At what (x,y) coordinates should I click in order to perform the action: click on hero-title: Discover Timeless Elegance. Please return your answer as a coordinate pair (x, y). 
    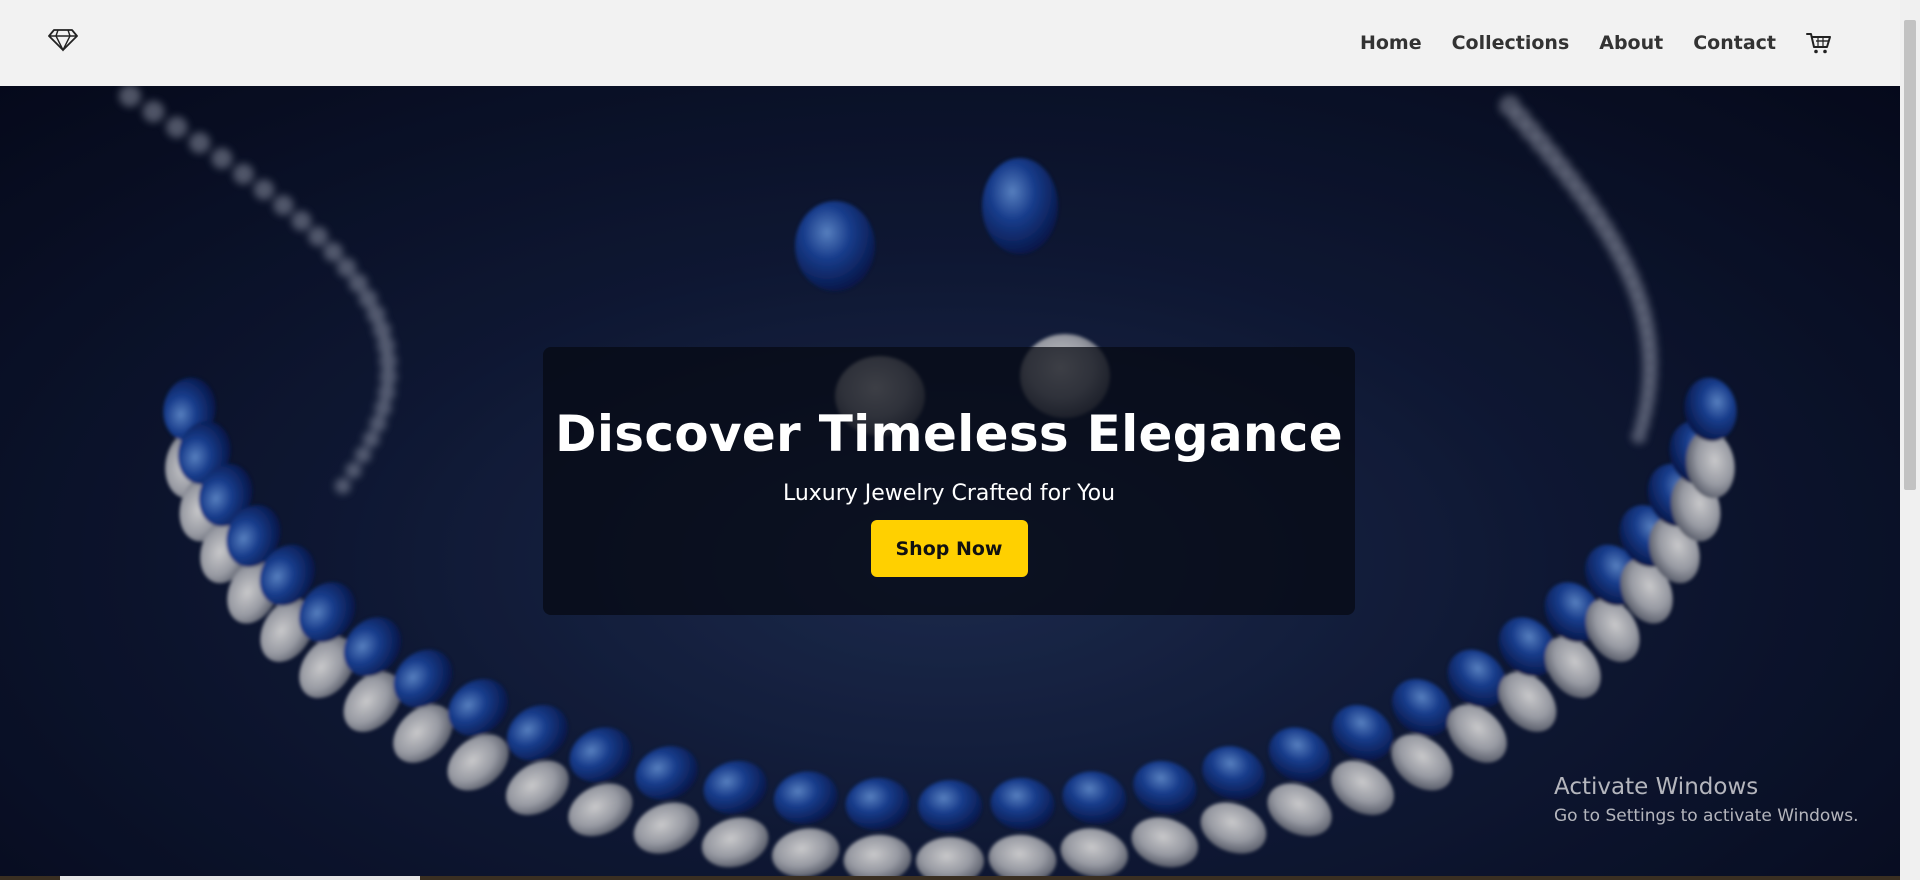
    Looking at the image, I should click on (949, 434).